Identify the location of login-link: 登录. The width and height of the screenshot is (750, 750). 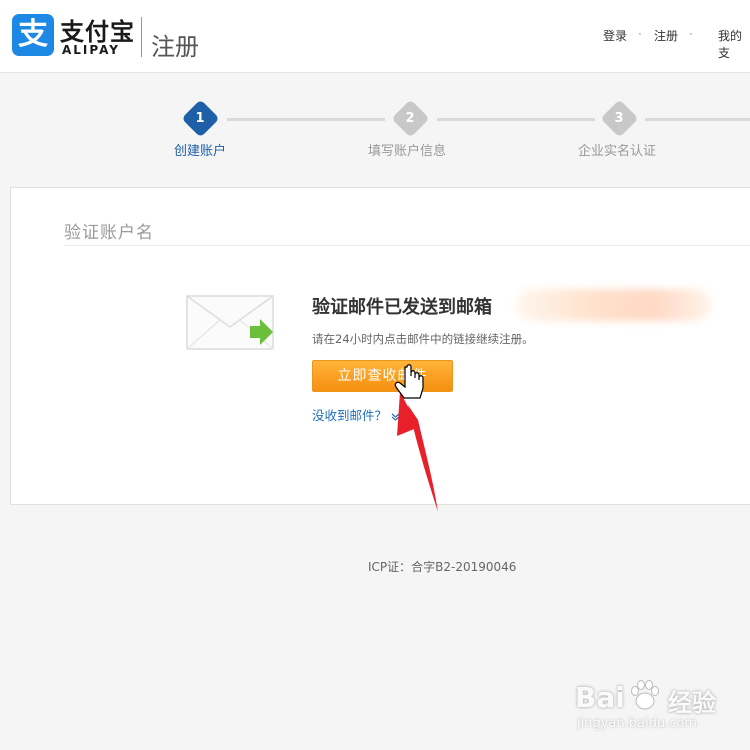
(615, 35).